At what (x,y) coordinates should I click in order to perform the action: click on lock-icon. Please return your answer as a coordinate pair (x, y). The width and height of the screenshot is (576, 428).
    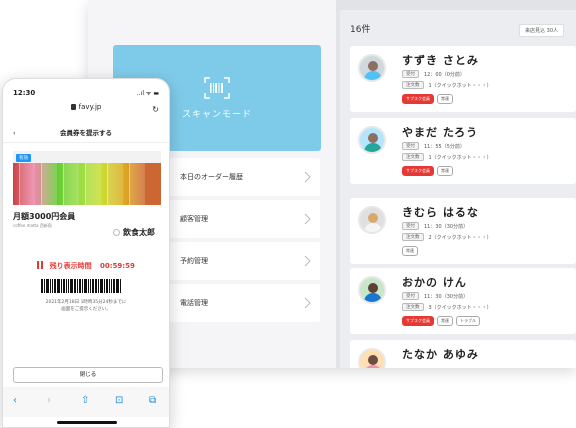
    Looking at the image, I should click on (73, 107).